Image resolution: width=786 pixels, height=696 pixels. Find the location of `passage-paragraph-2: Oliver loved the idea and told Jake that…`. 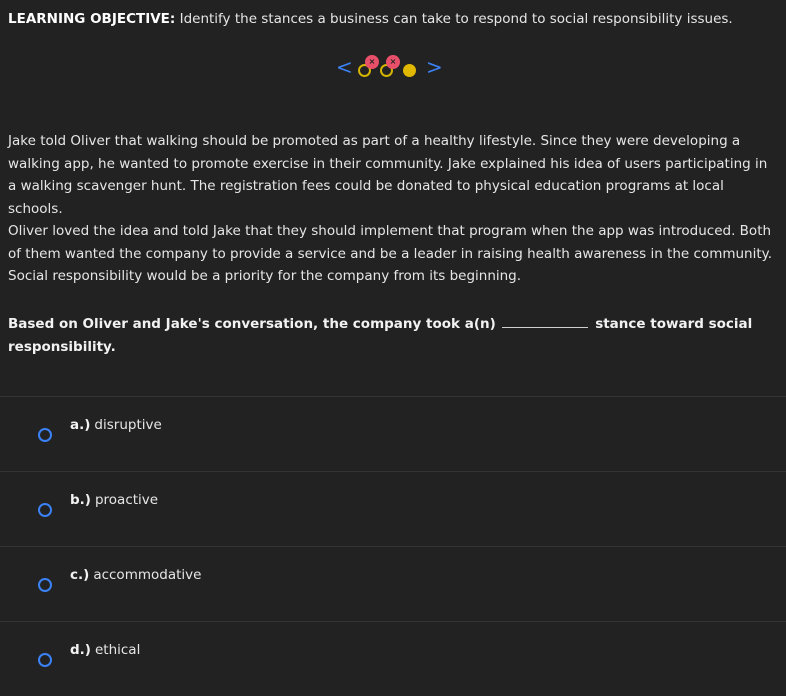

passage-paragraph-2: Oliver loved the idea and told Jake that… is located at coordinates (390, 253).